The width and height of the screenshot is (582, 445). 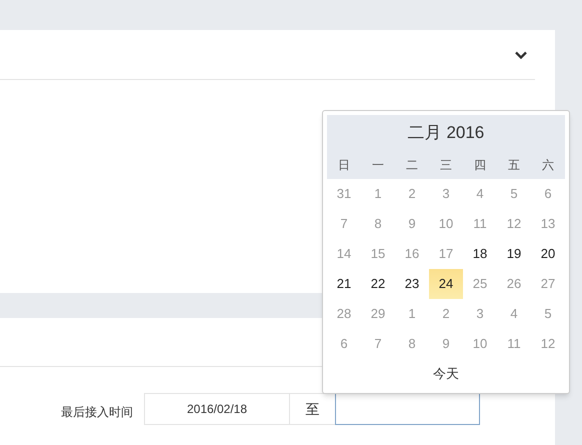 What do you see at coordinates (378, 165) in the screenshot?
I see `weekday-label: 一` at bounding box center [378, 165].